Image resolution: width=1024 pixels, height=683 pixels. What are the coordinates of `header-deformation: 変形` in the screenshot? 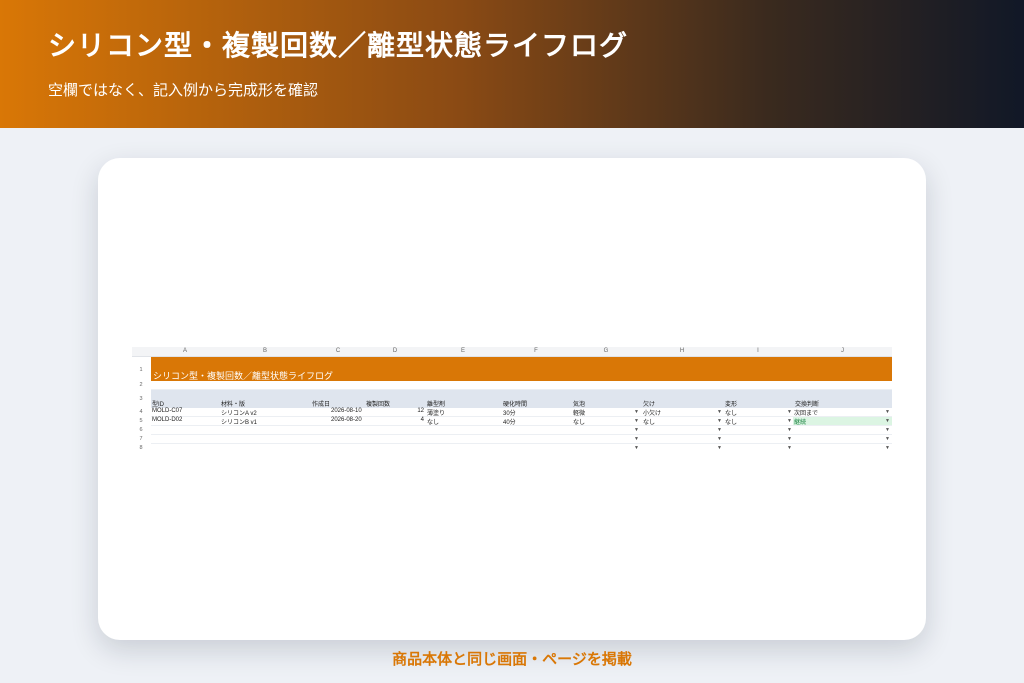 It's located at (731, 403).